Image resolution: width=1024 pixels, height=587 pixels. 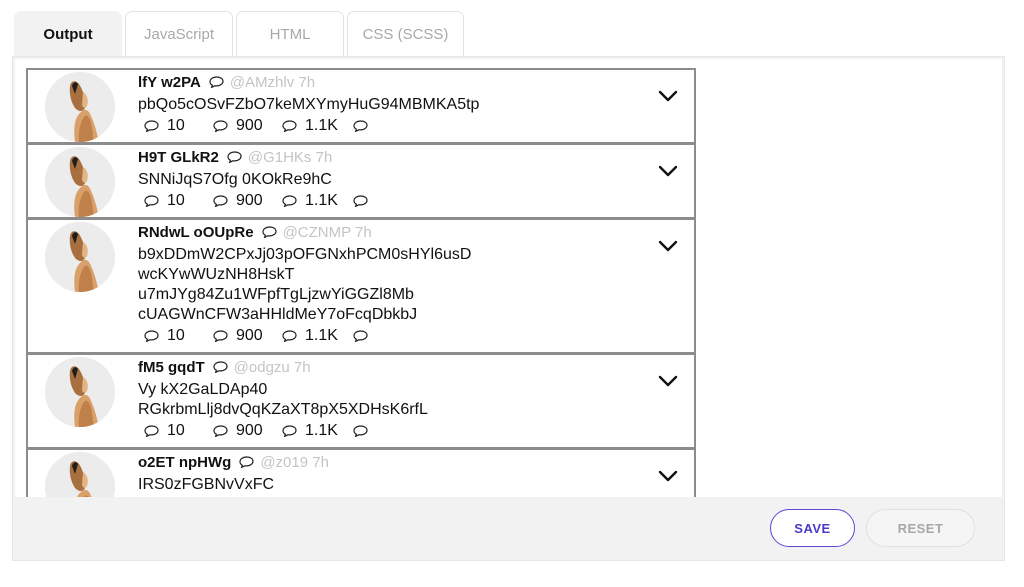 What do you see at coordinates (235, 179) in the screenshot?
I see `tweet-text-line: SNNiJqS7Ofg 0KOkRe9hC` at bounding box center [235, 179].